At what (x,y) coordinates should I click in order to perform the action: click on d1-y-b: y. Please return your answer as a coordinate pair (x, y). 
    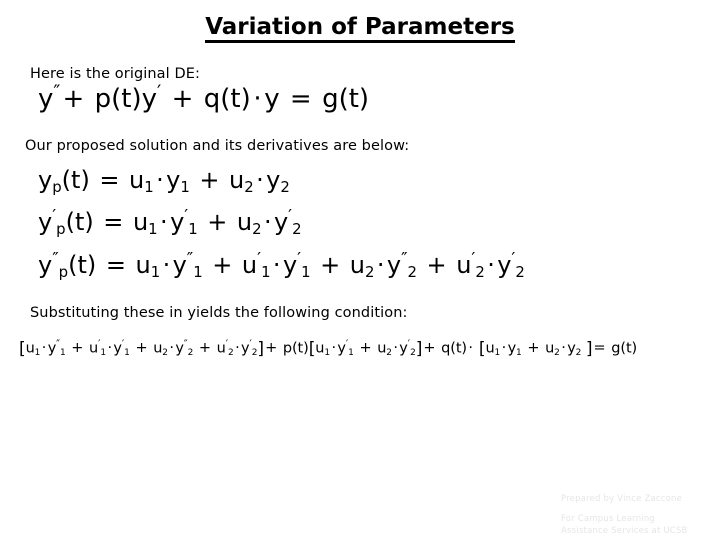
    Looking at the image, I should click on (281, 222).